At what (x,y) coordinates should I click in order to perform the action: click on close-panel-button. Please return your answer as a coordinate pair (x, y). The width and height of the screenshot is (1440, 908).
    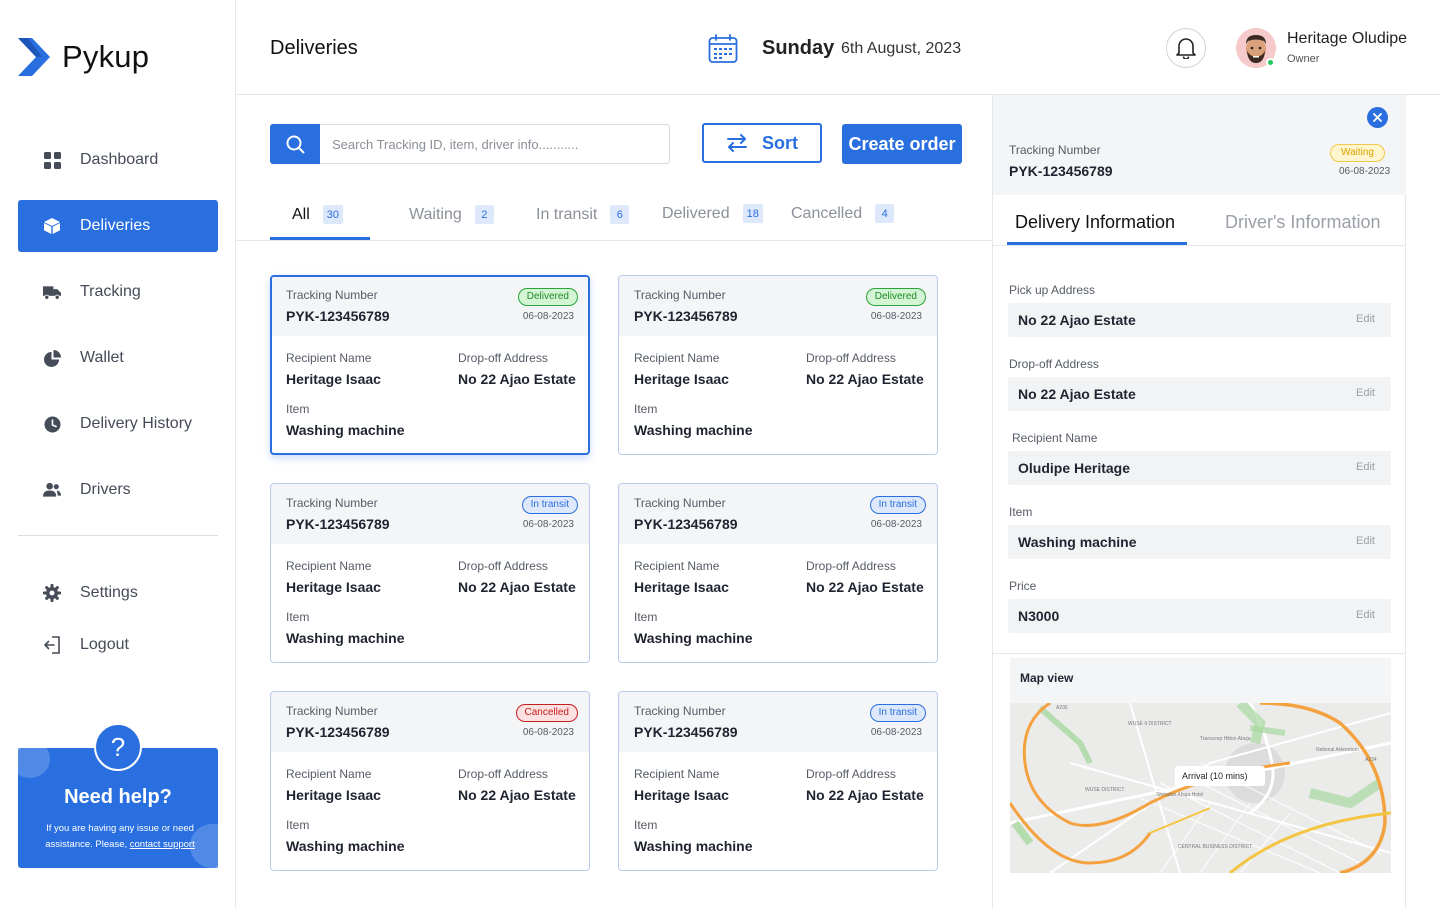
    Looking at the image, I should click on (1377, 117).